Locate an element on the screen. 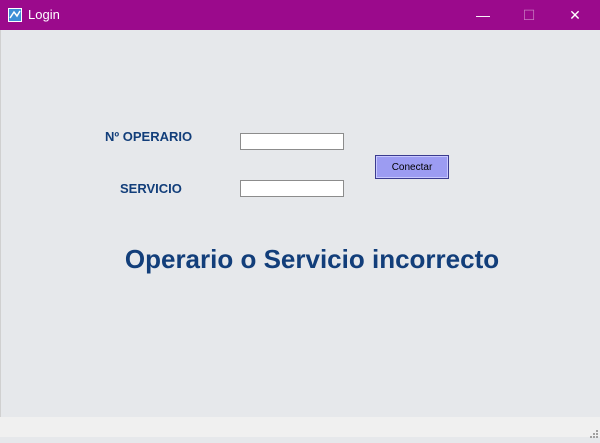 The width and height of the screenshot is (600, 443). servicio-input is located at coordinates (292, 188).